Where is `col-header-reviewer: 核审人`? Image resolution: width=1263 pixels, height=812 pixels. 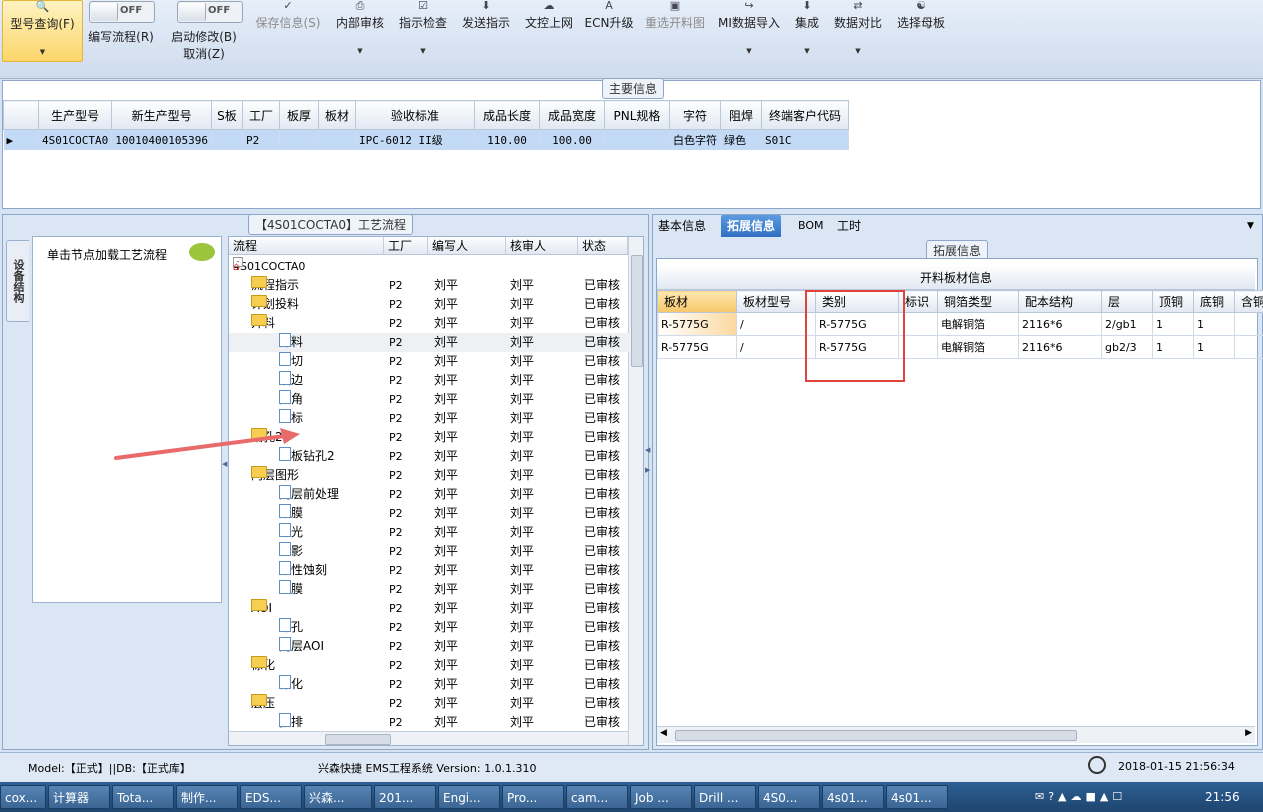
col-header-reviewer: 核审人 is located at coordinates (542, 246).